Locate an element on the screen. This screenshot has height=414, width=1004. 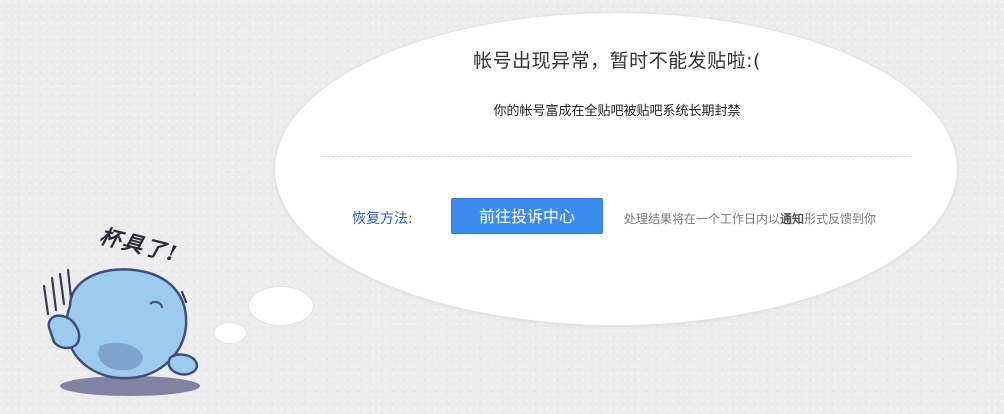
processing-note: 处理结果将在一个工作日内以通知形式反馈到你 is located at coordinates (750, 218).